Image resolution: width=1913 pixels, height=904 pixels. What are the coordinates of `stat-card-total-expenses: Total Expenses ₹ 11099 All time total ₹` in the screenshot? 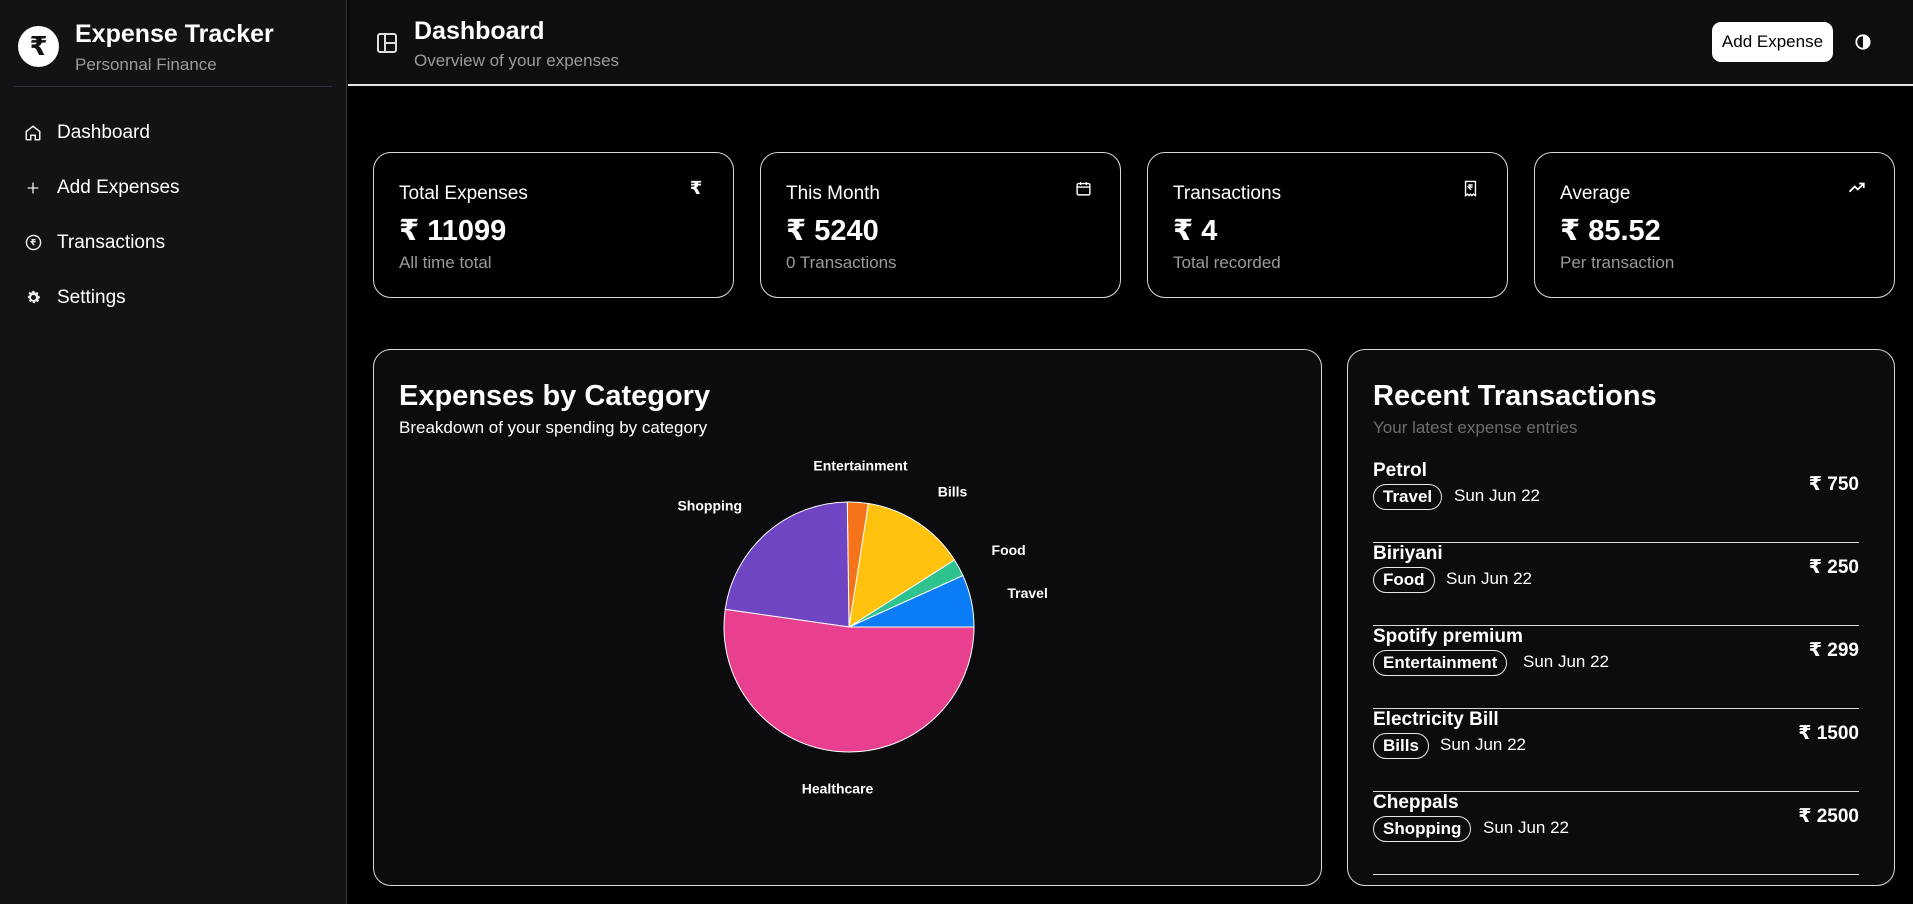 It's located at (553, 225).